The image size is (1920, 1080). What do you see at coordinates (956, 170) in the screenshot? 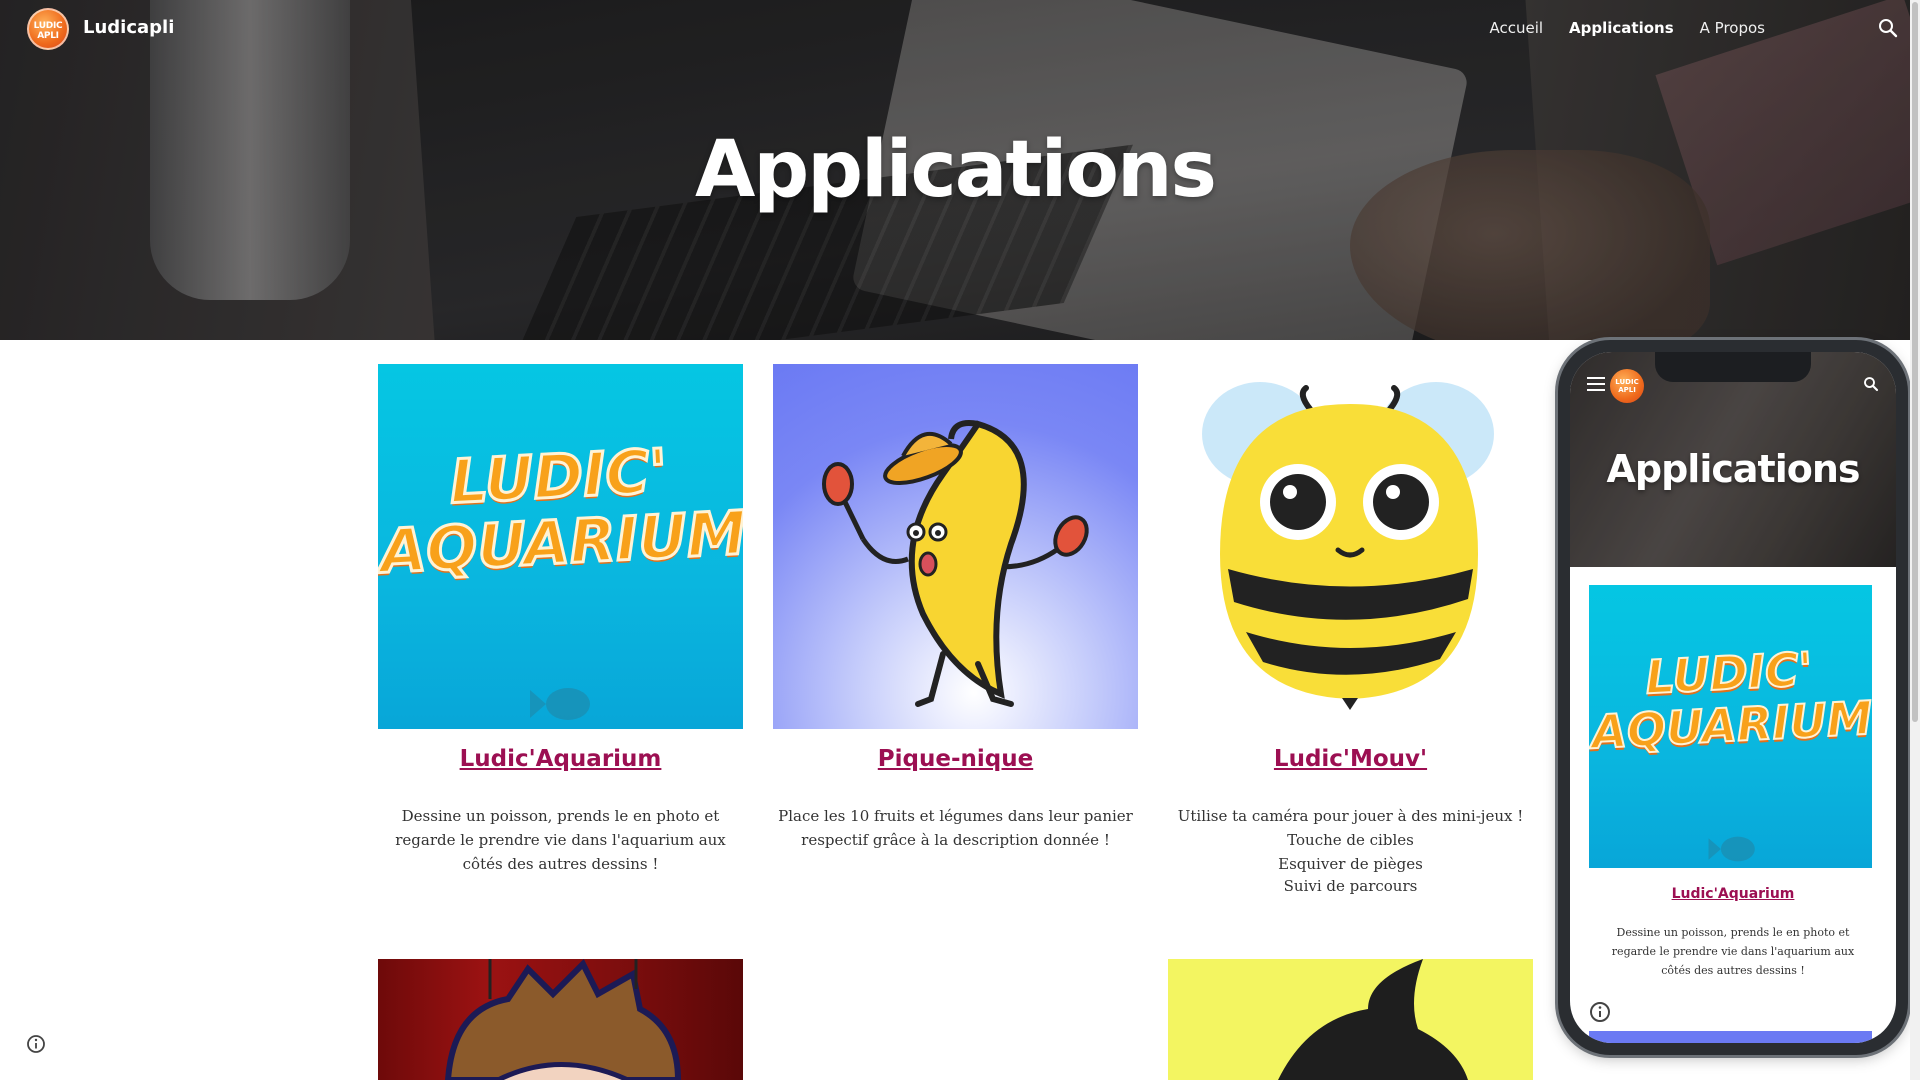
I see `page-title: Applications` at bounding box center [956, 170].